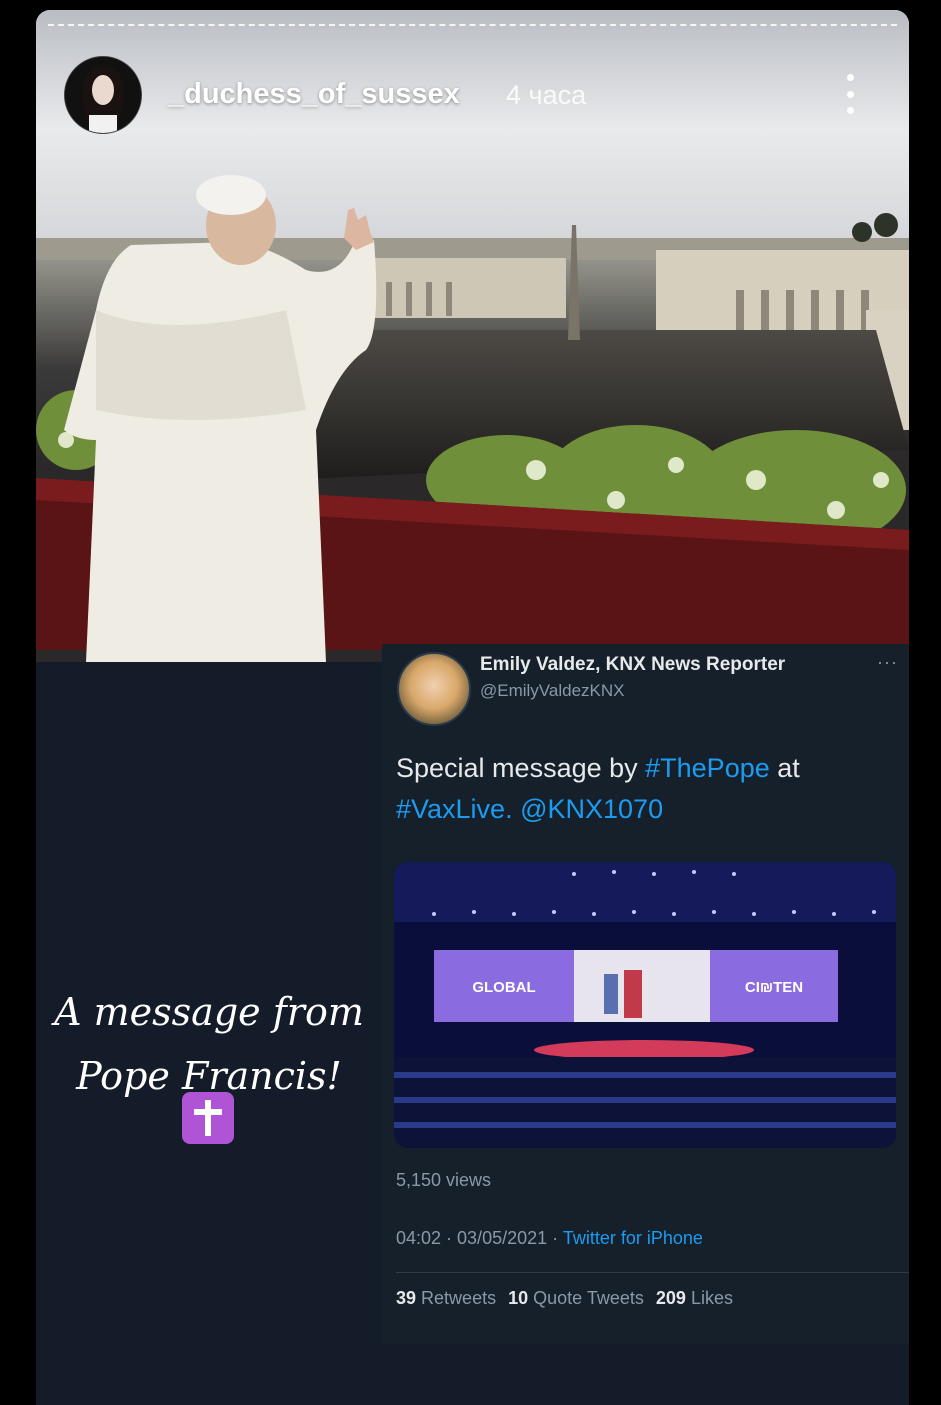 Image resolution: width=941 pixels, height=1405 pixels. Describe the element at coordinates (406, 1298) in the screenshot. I see `retweets-count: 39` at that location.